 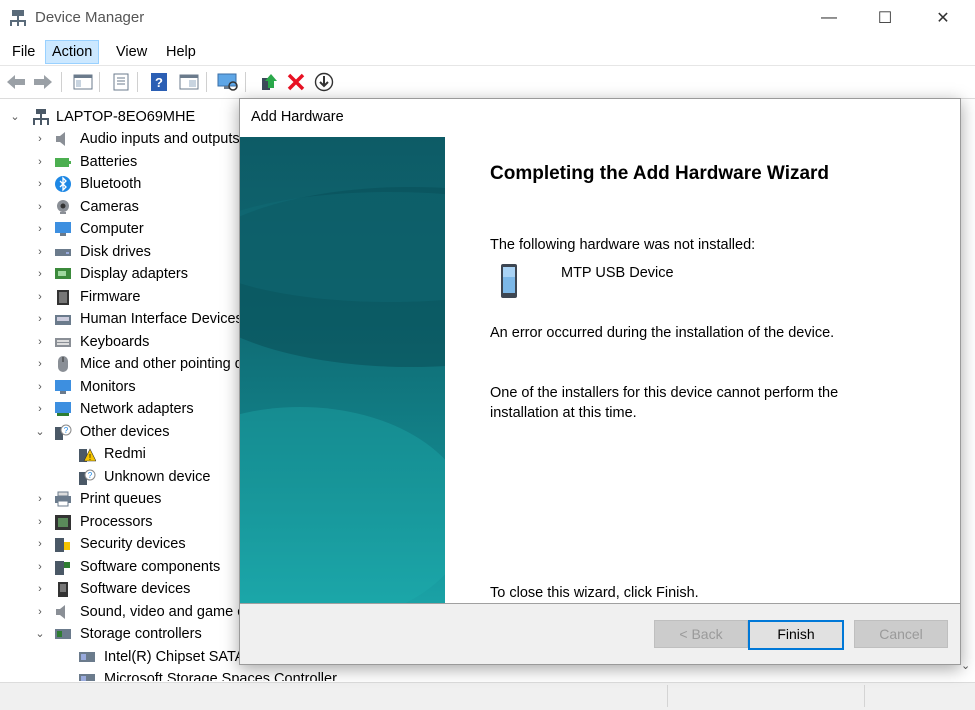 I want to click on tree-item-label: Print queues, so click(x=121, y=499).